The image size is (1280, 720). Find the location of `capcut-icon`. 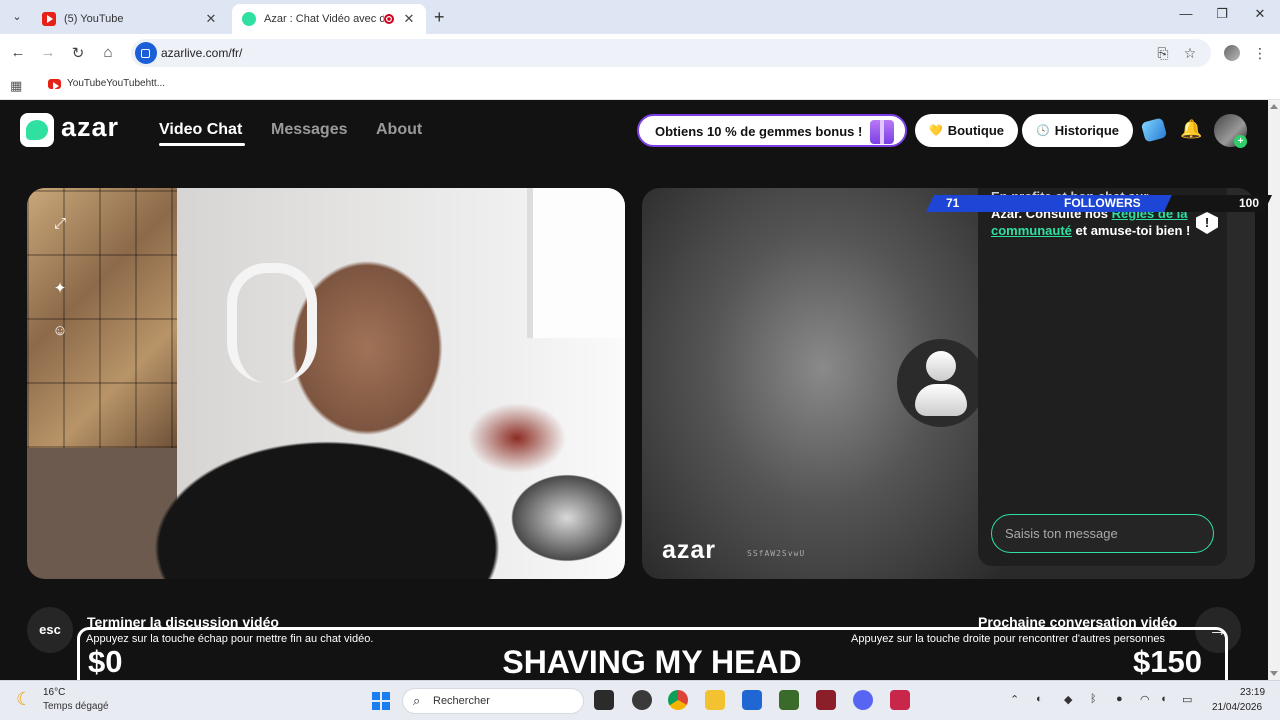

capcut-icon is located at coordinates (826, 700).